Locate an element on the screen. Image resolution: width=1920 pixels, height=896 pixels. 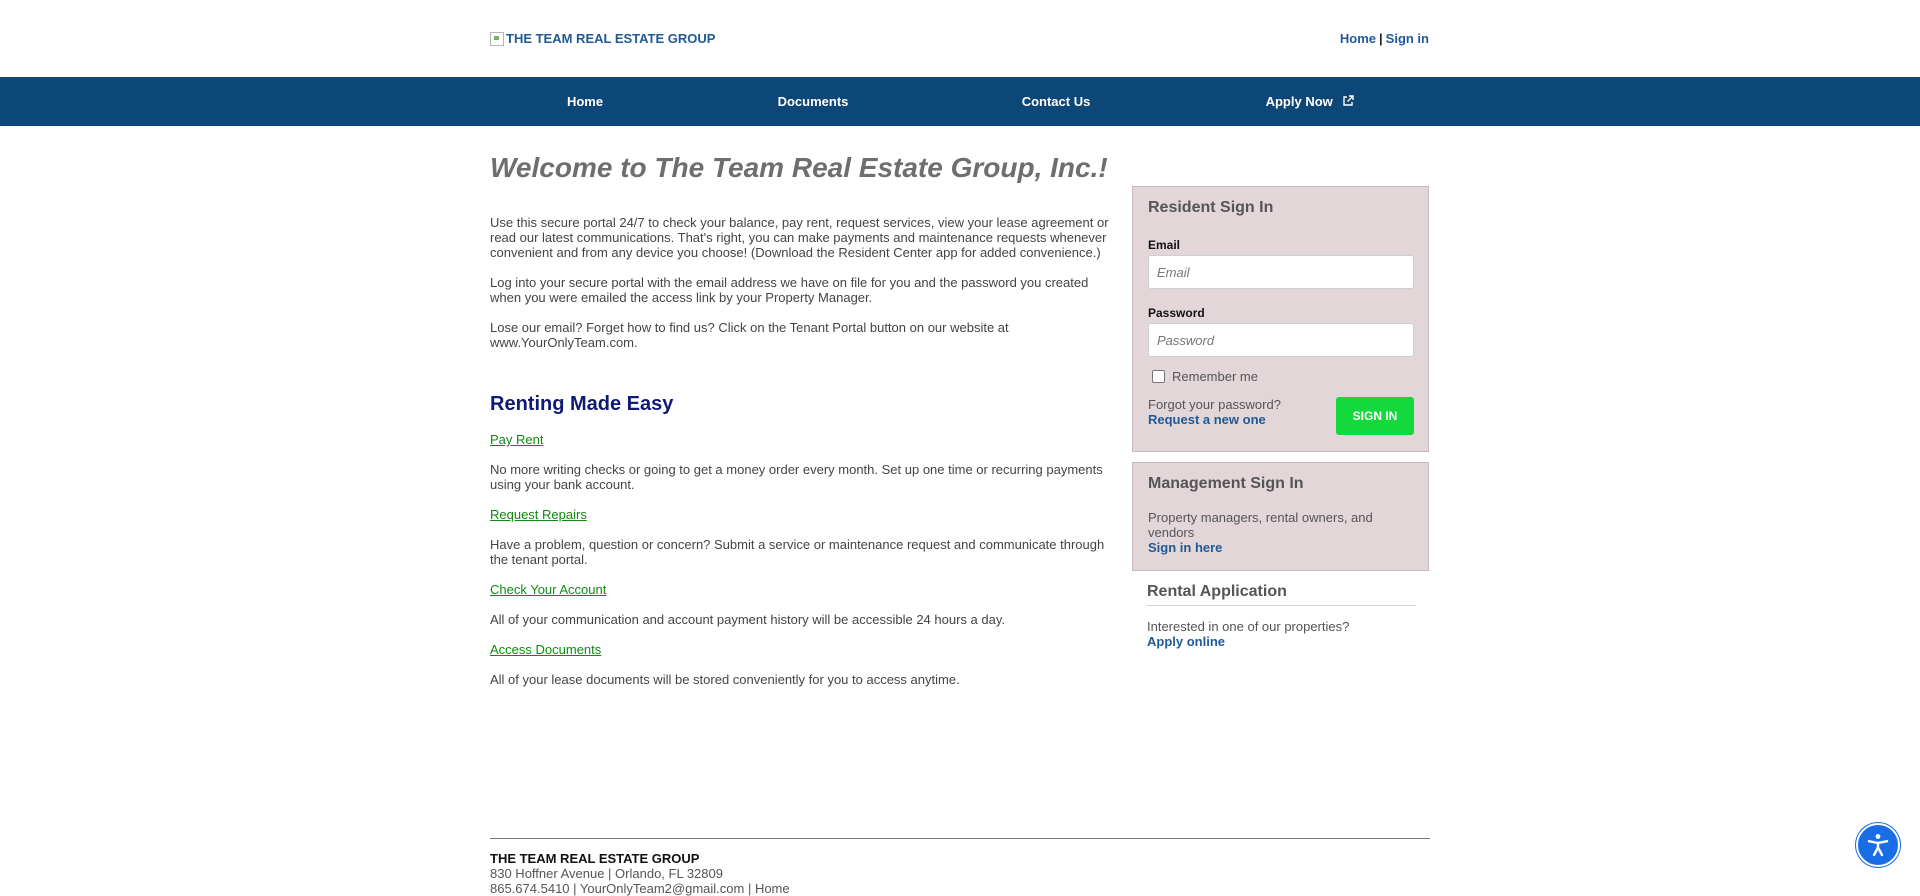
forgot-password-text: Forgot your password? is located at coordinates (1214, 404).